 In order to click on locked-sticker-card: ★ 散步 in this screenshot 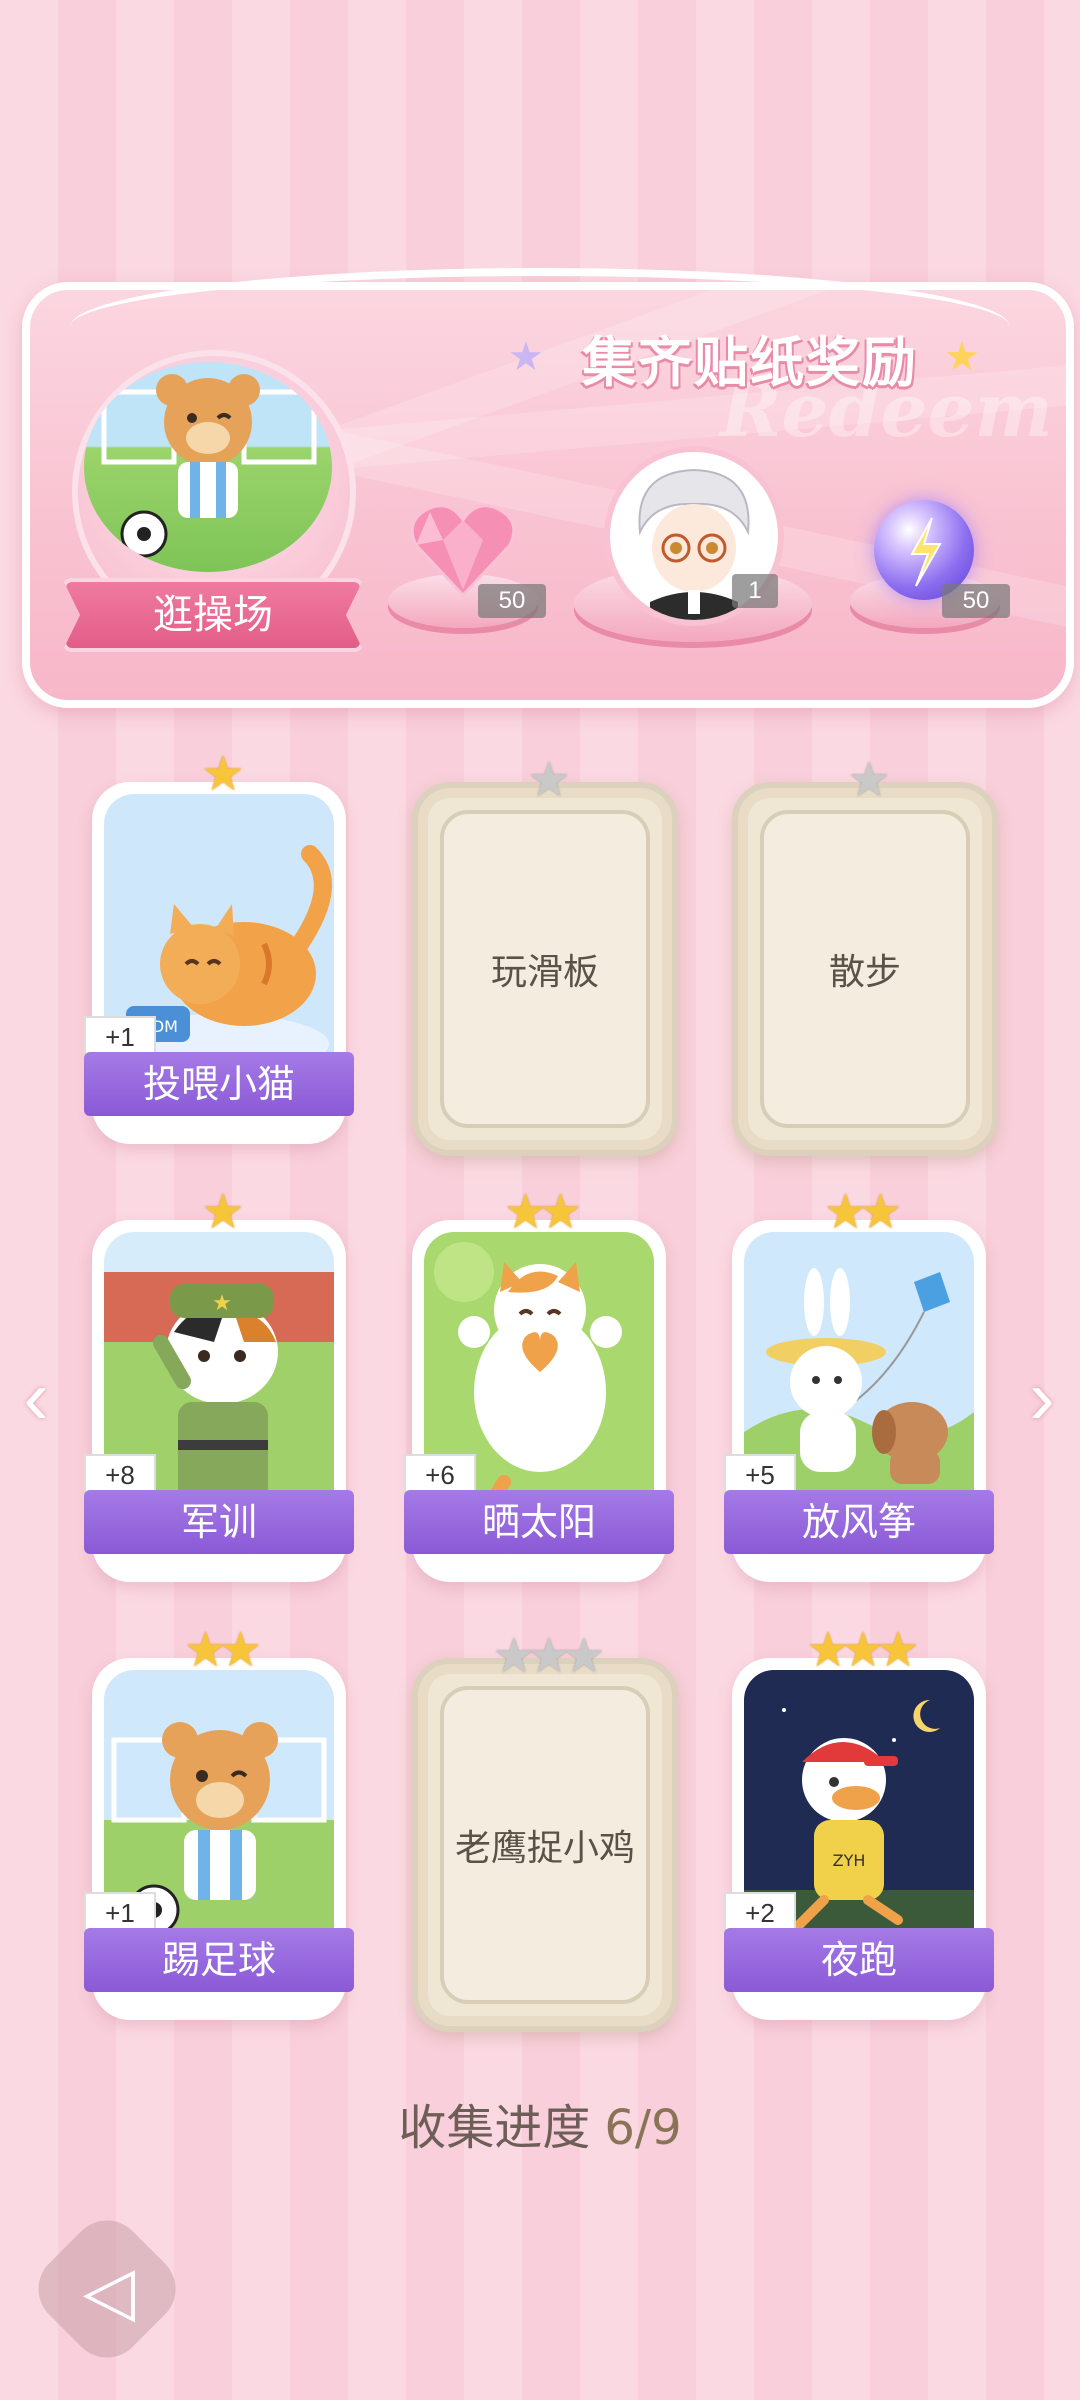, I will do `click(865, 955)`.